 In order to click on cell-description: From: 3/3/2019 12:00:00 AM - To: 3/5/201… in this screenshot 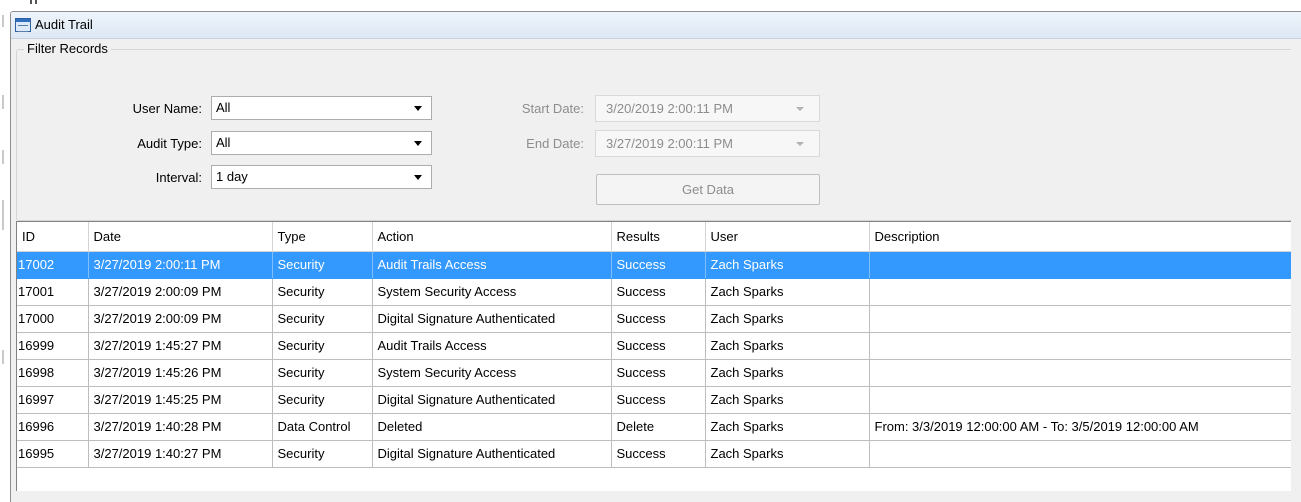, I will do `click(1080, 427)`.